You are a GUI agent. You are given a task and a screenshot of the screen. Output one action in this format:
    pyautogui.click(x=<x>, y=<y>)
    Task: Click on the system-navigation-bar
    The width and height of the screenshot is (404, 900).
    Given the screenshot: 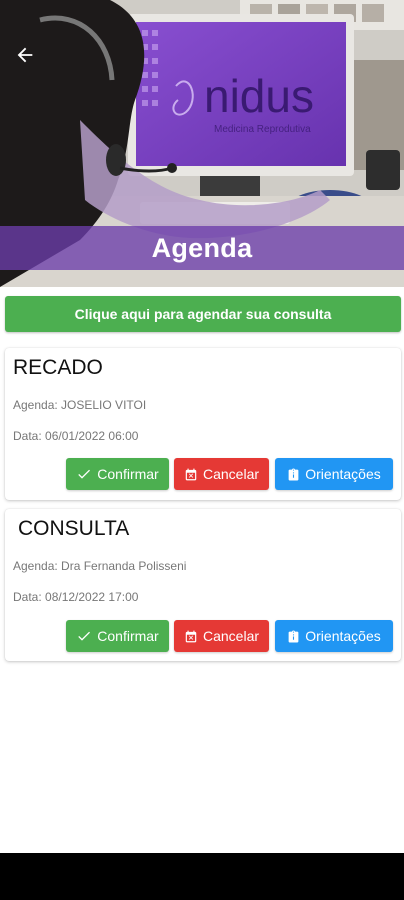 What is the action you would take?
    pyautogui.click(x=202, y=876)
    